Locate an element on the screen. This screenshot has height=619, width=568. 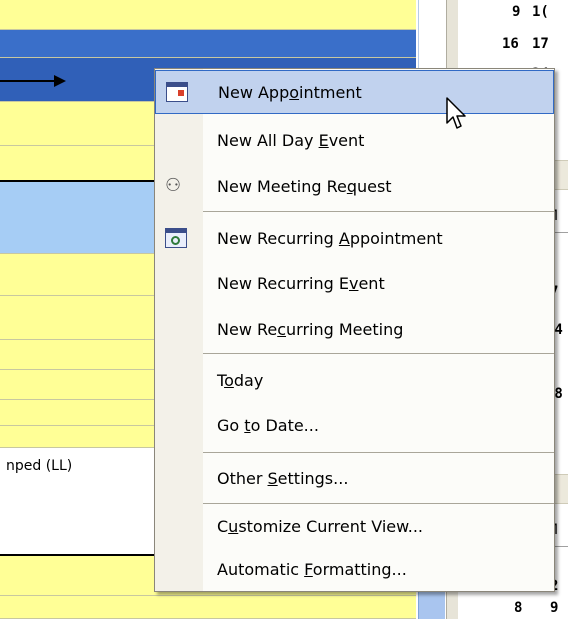
menu-item-label: Today is located at coordinates (240, 380).